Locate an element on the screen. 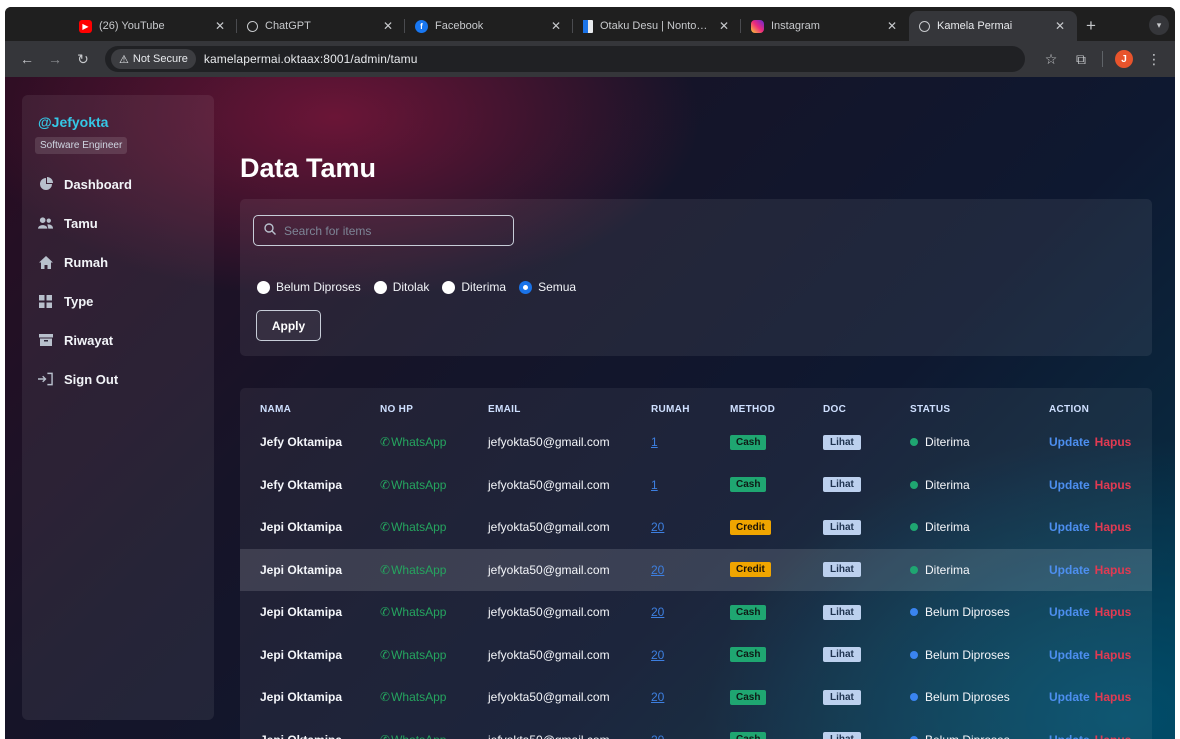 The width and height of the screenshot is (1180, 739). tab-search-icon: ▾ is located at coordinates (1159, 25).